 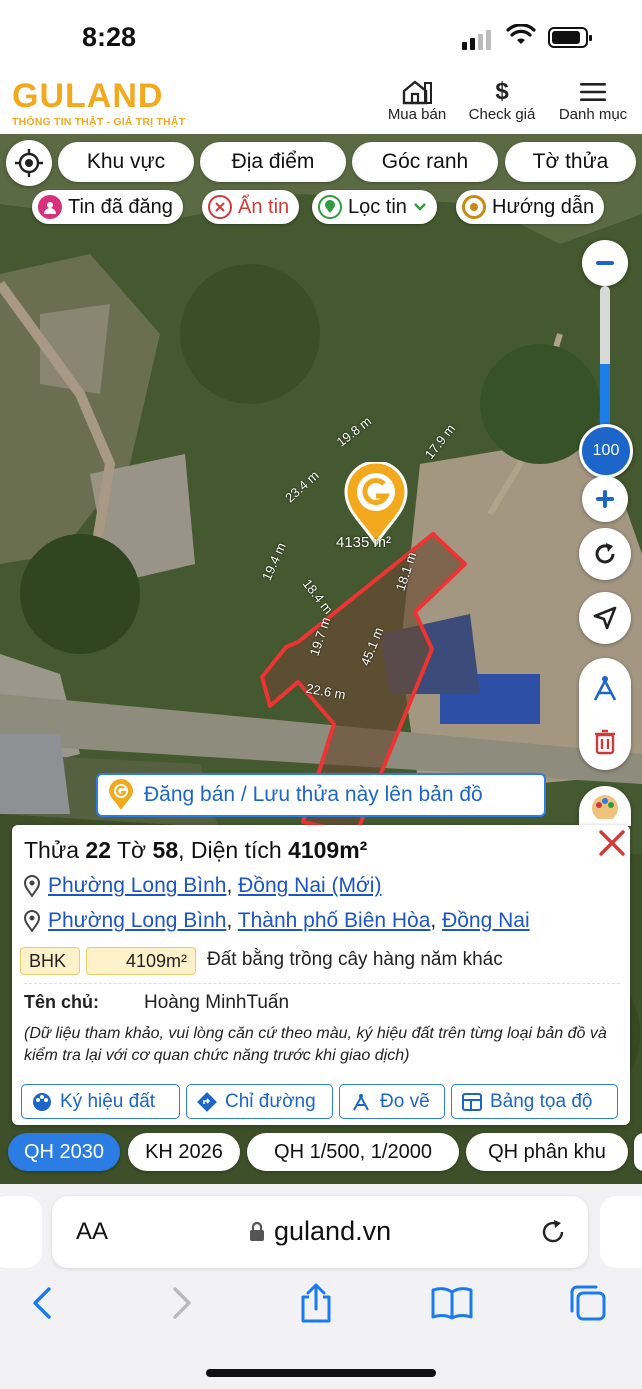 I want to click on compass-draw-icon, so click(x=361, y=1101).